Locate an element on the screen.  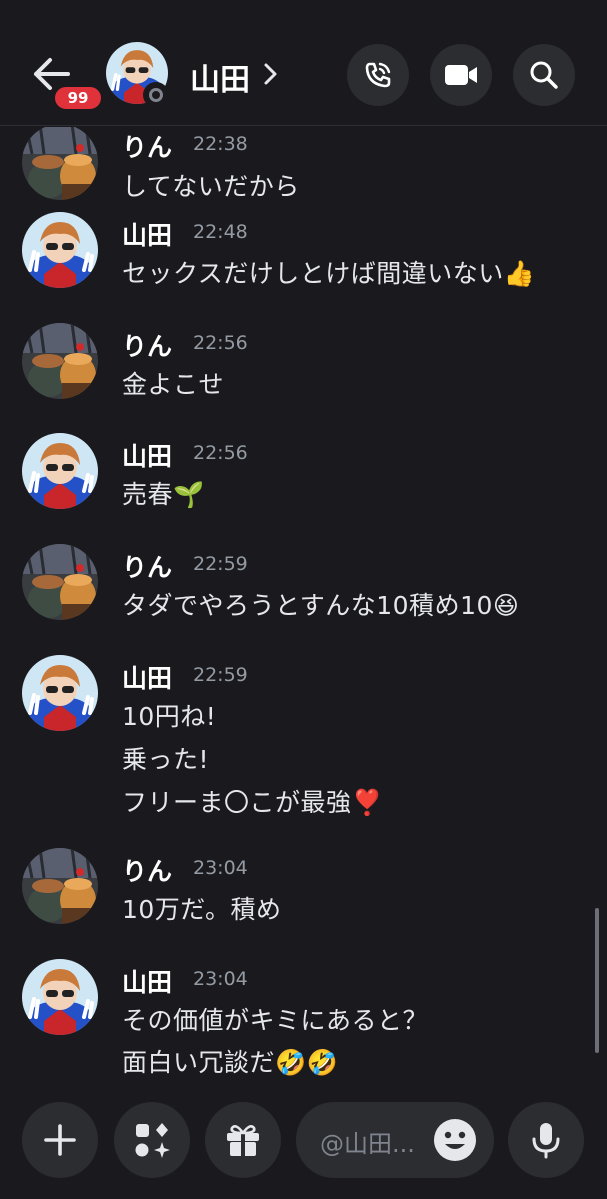
message-text: その価値がキミにあると？ is located at coordinates (275, 1020).